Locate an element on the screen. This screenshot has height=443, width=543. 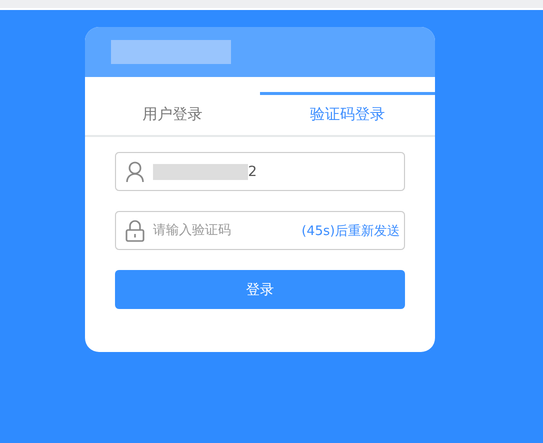
tab: 用户登录 is located at coordinates (172, 113).